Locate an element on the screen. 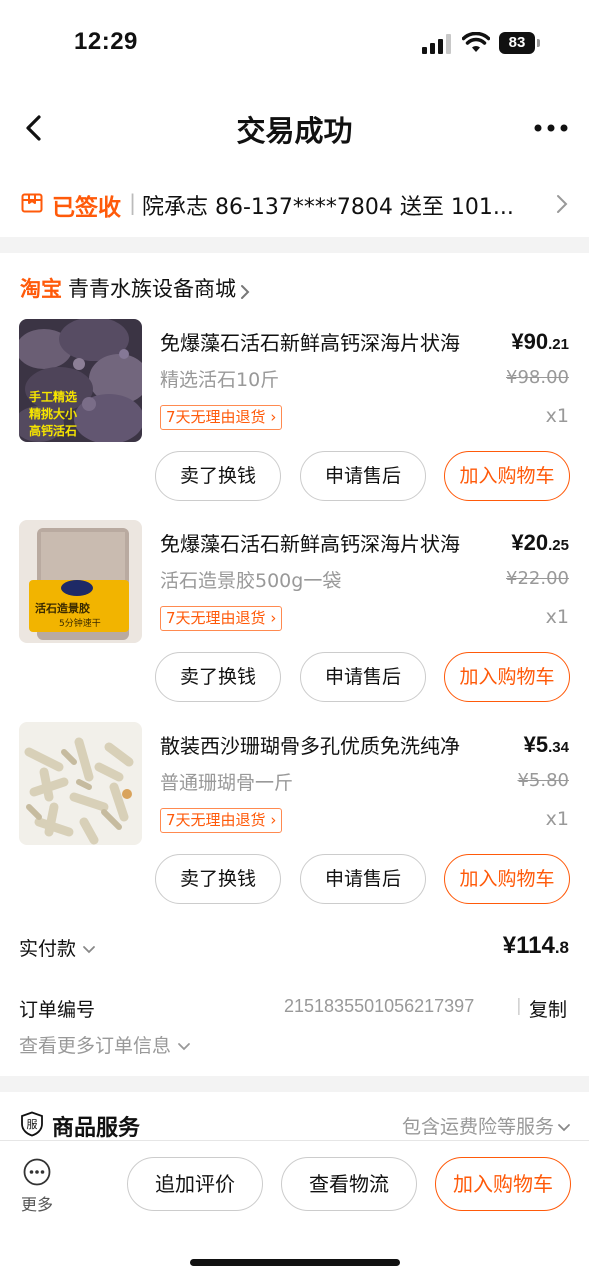 This screenshot has height=1278, width=589. status-bar: 12:29 83 is located at coordinates (294, 44).